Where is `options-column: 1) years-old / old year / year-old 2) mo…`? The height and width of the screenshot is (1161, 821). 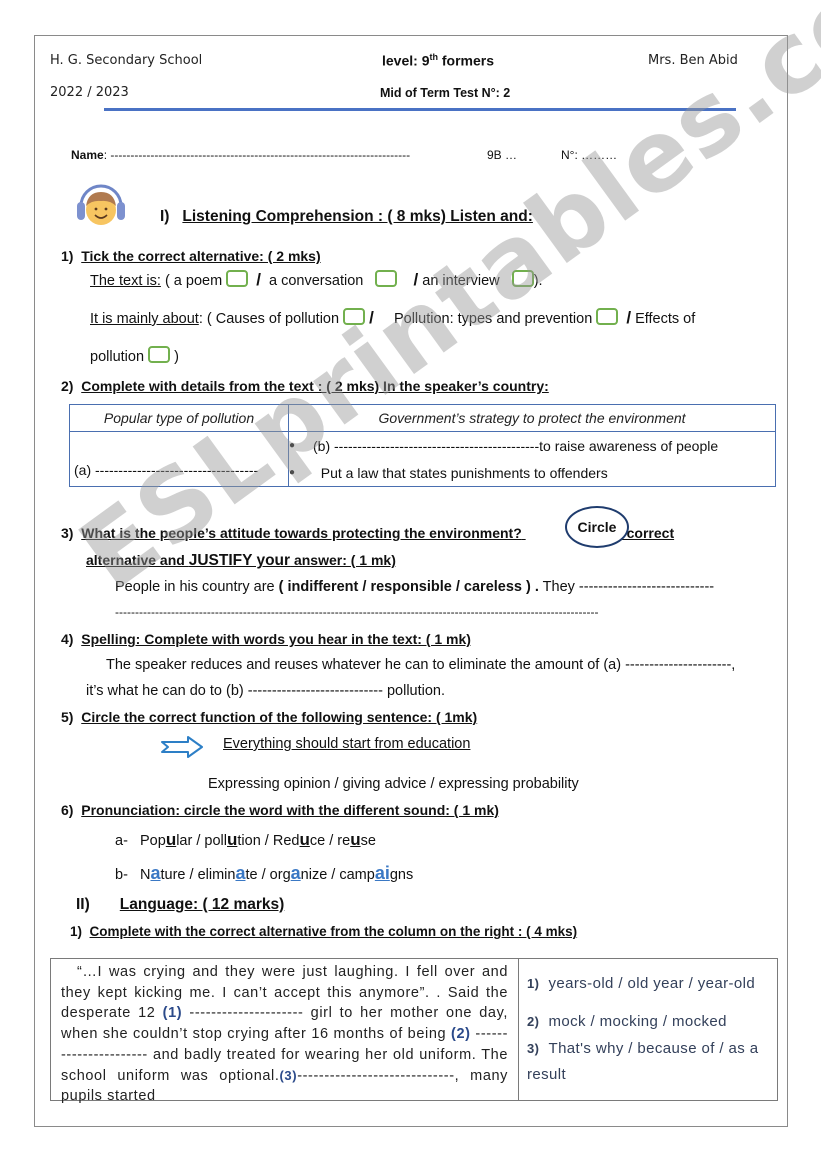 options-column: 1) years-old / old year / year-old 2) mo… is located at coordinates (648, 1029).